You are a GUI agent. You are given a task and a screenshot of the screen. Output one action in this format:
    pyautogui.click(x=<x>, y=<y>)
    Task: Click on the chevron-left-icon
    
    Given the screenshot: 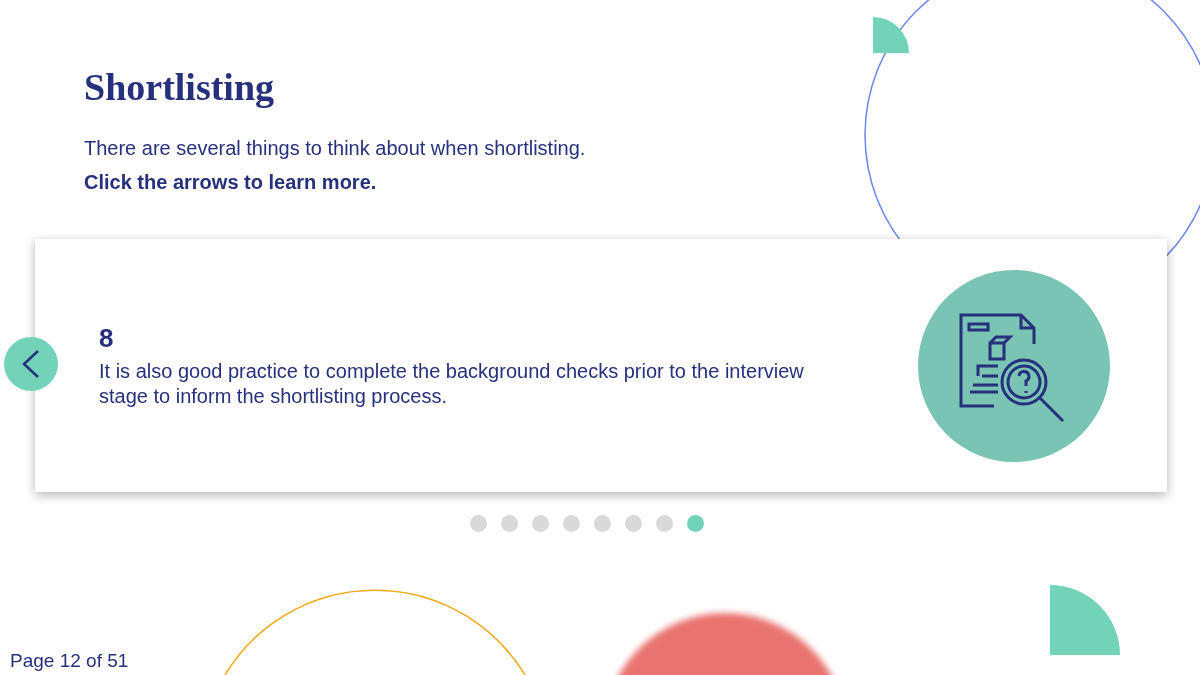 What is the action you would take?
    pyautogui.click(x=31, y=364)
    